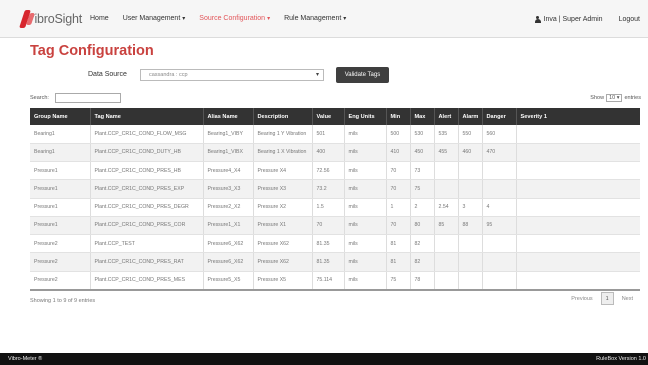 This screenshot has width=648, height=365. Describe the element at coordinates (362, 75) in the screenshot. I see `validate-tags-button: Validate Tags` at that location.